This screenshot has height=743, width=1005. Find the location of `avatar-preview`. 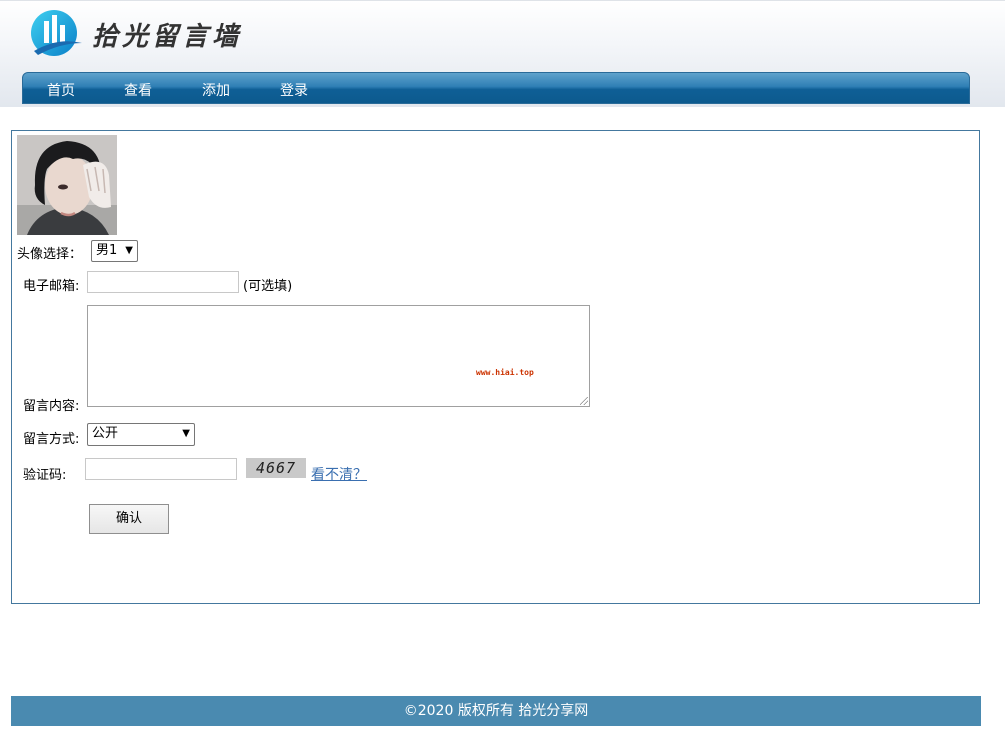

avatar-preview is located at coordinates (67, 185).